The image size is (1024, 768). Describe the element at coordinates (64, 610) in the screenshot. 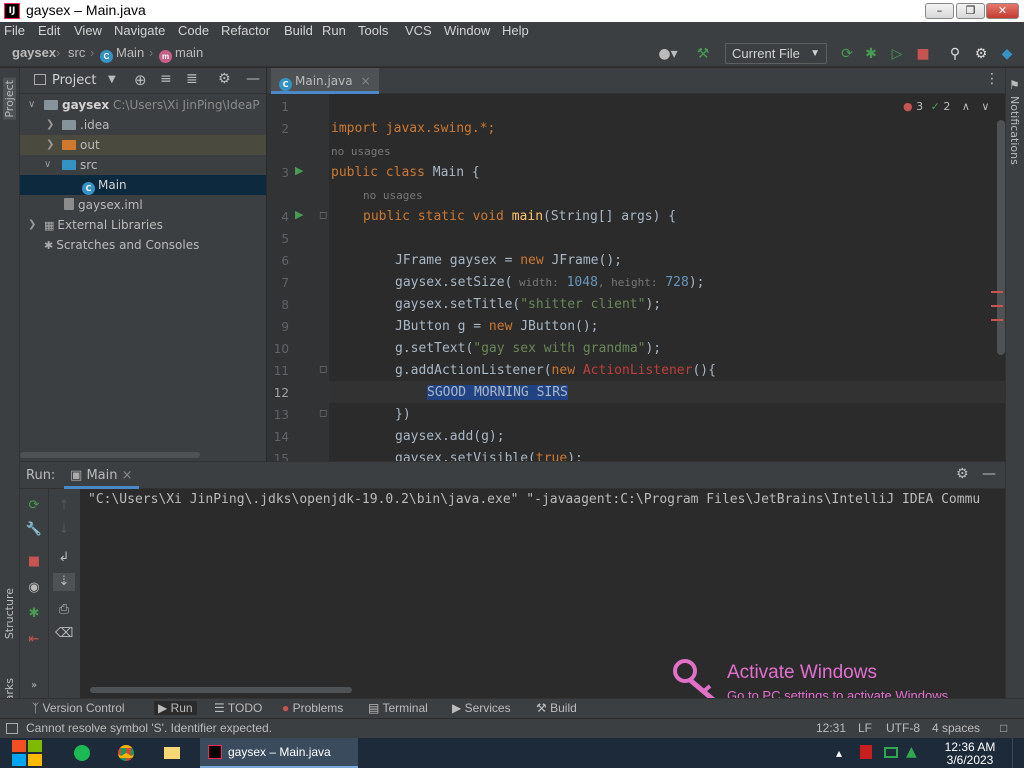

I see `print-icon: ⎙` at that location.